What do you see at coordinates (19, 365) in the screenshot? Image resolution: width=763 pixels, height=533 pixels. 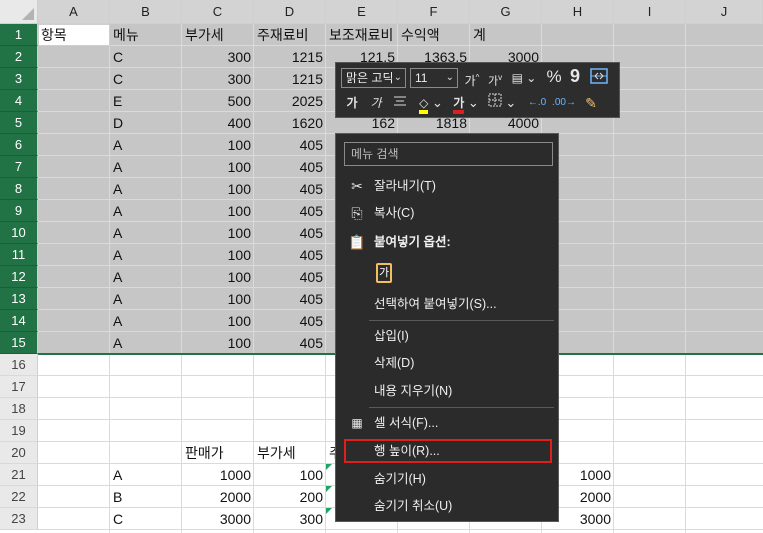 I see `row-header-16: 16` at bounding box center [19, 365].